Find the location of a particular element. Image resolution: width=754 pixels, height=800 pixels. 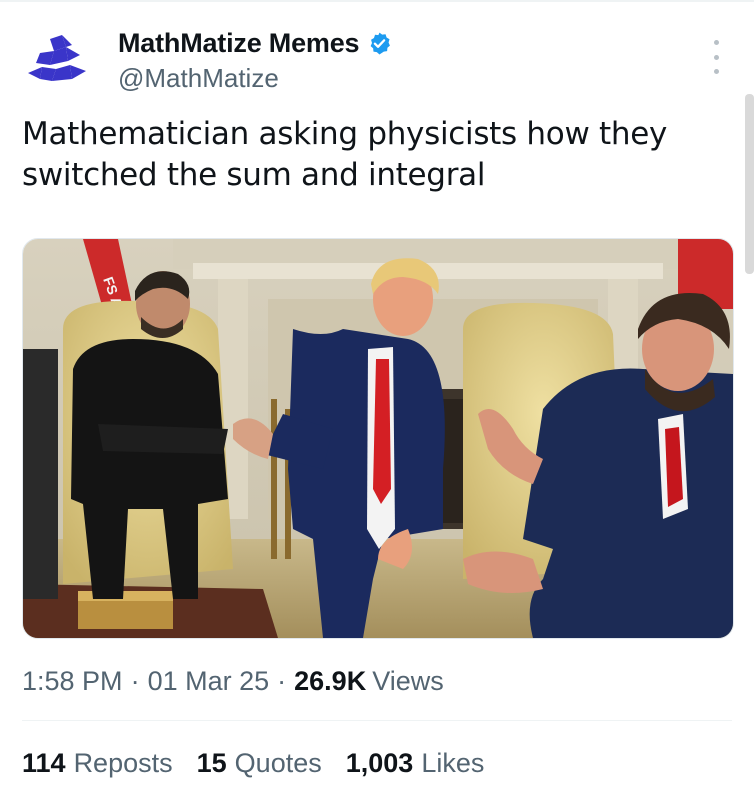

tweet-date: 01 Mar 25 is located at coordinates (209, 681).